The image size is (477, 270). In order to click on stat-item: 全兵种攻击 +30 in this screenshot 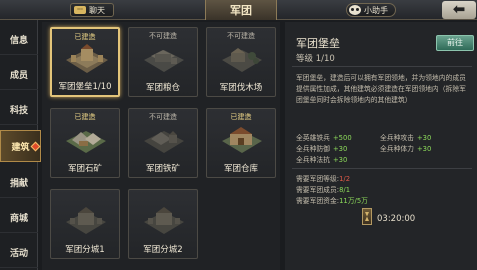, I will do `click(406, 138)`.